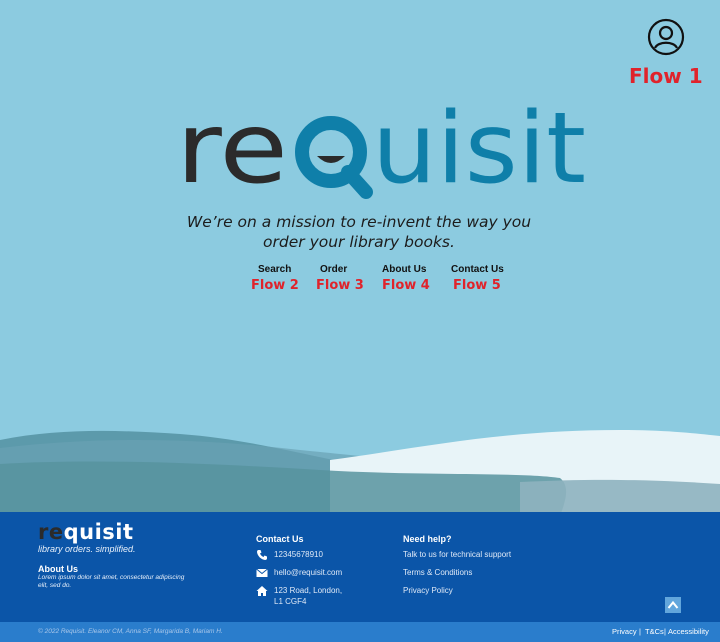 This screenshot has height=642, width=720. Describe the element at coordinates (232, 151) in the screenshot. I see `logo-text-re: re` at that location.